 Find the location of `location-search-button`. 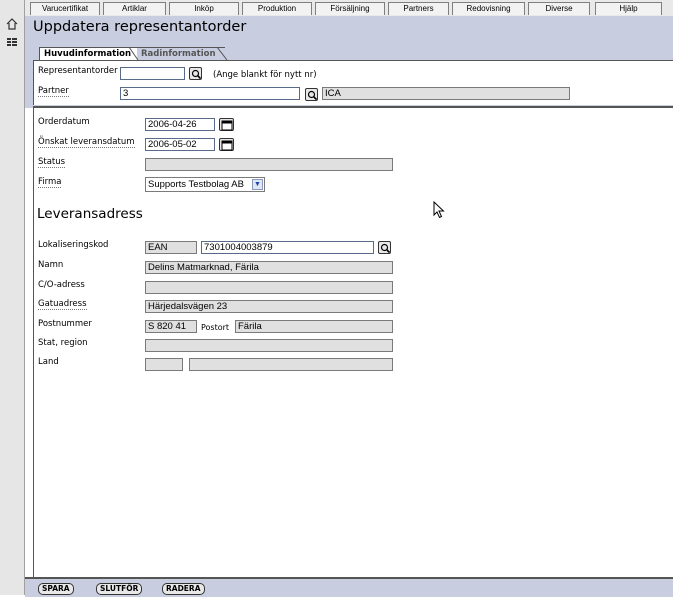

location-search-button is located at coordinates (384, 247).